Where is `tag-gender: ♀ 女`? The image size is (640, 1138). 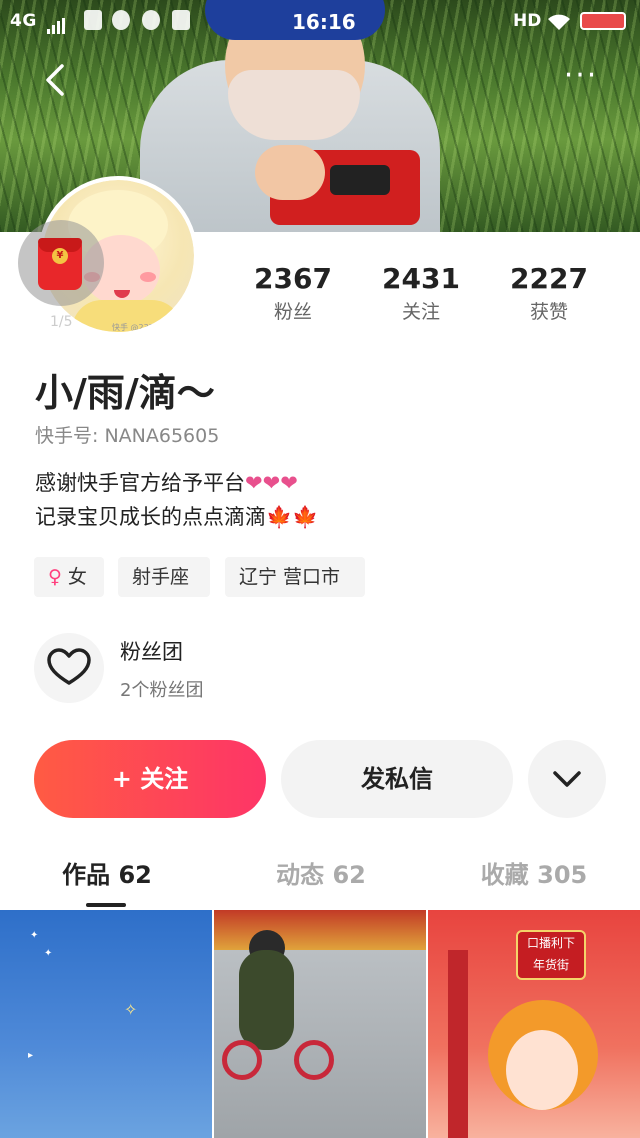
tag-gender: ♀ 女 is located at coordinates (69, 577).